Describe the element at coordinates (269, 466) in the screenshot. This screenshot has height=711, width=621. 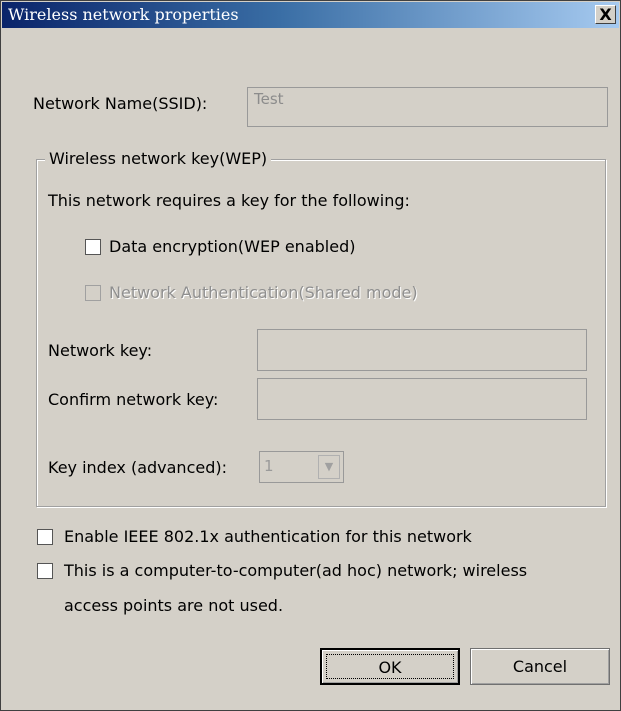
I see `key-index-value: 1` at that location.